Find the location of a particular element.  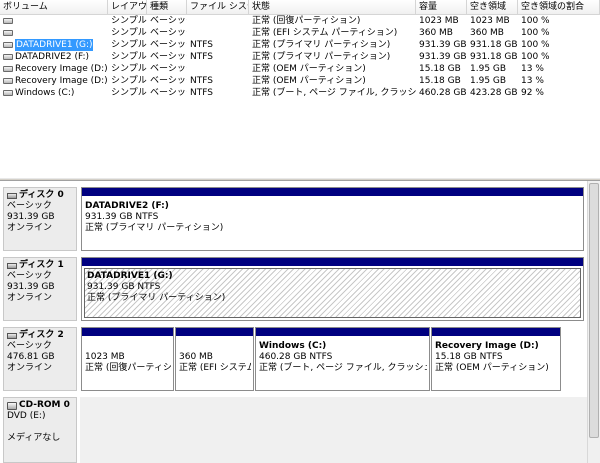

column-header-type: 種類 is located at coordinates (167, 7).